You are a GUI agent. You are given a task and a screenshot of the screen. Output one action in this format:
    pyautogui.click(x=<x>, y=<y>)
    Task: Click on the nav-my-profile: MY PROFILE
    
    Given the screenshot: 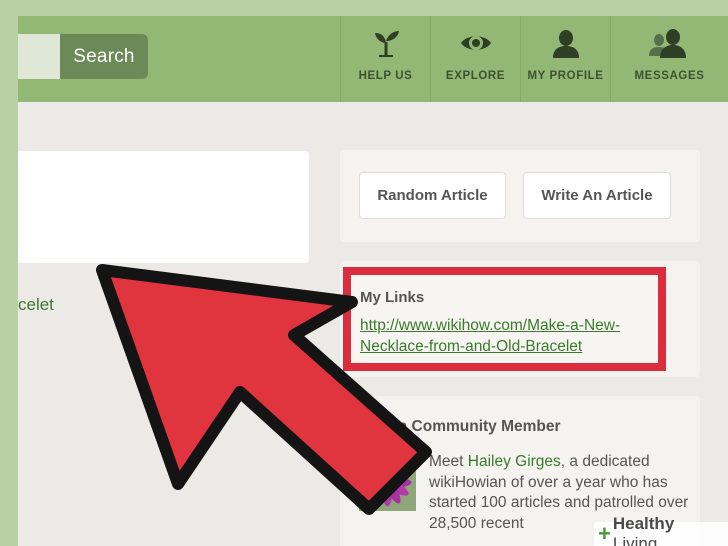 What is the action you would take?
    pyautogui.click(x=565, y=59)
    